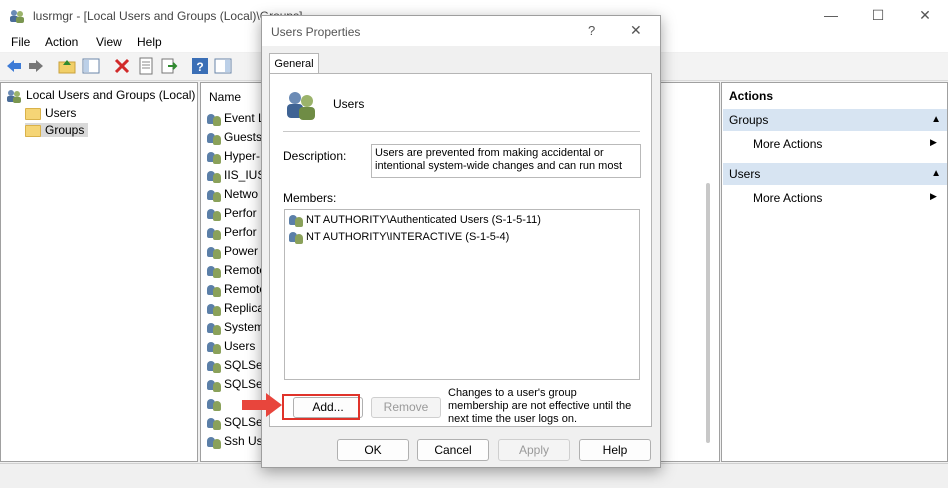  Describe the element at coordinates (406, 407) in the screenshot. I see `remove-button: Remove` at that location.